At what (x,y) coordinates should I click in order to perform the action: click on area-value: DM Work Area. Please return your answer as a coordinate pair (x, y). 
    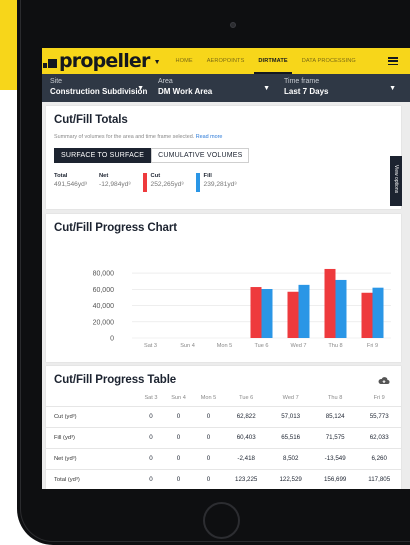
    Looking at the image, I should click on (185, 91).